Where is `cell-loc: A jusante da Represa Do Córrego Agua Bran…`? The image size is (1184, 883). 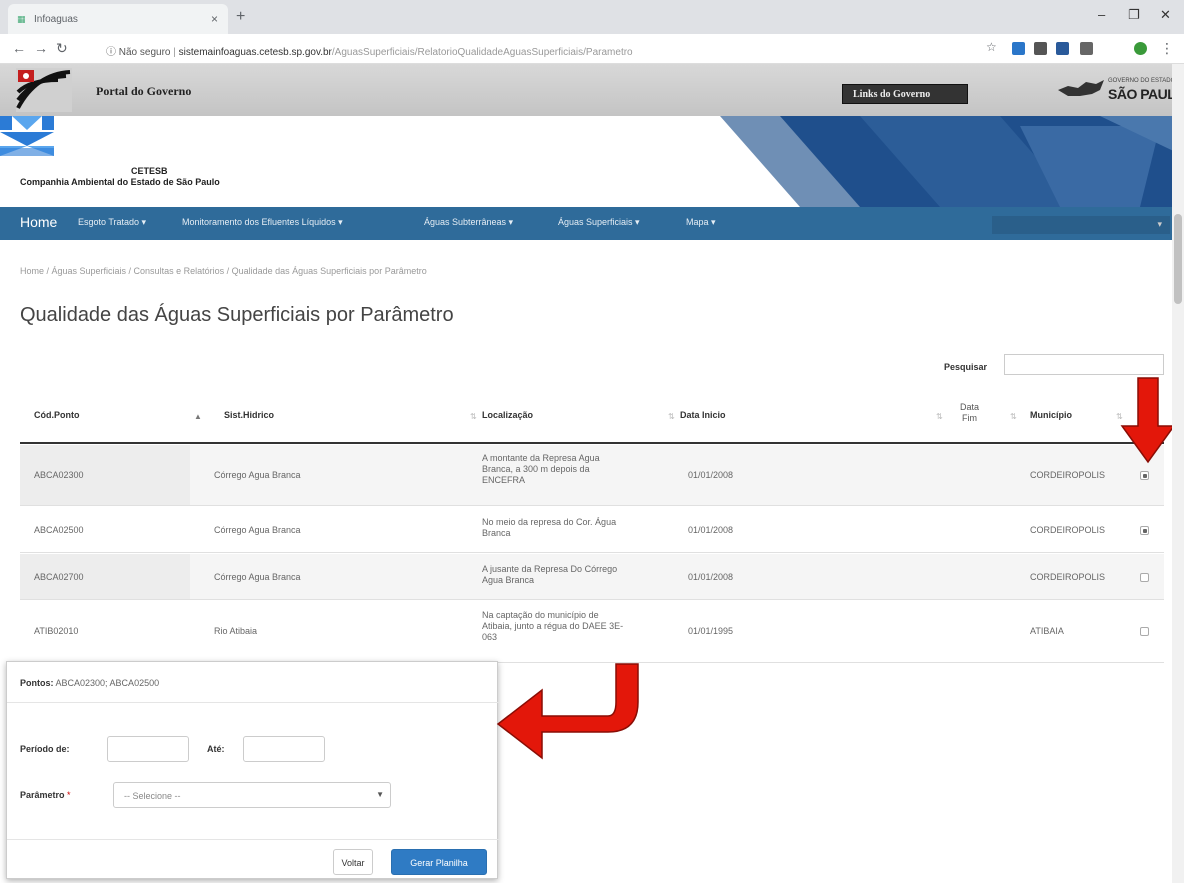
cell-loc: A jusante da Represa Do Córrego Agua Bran… is located at coordinates (549, 575).